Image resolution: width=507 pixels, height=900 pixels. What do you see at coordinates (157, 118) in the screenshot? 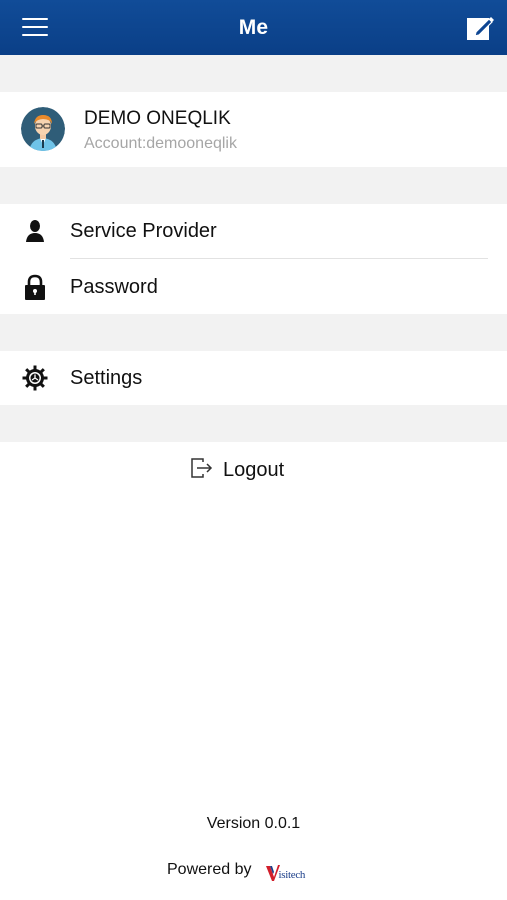
I see `profile-name: DEMO ONEQLIK` at bounding box center [157, 118].